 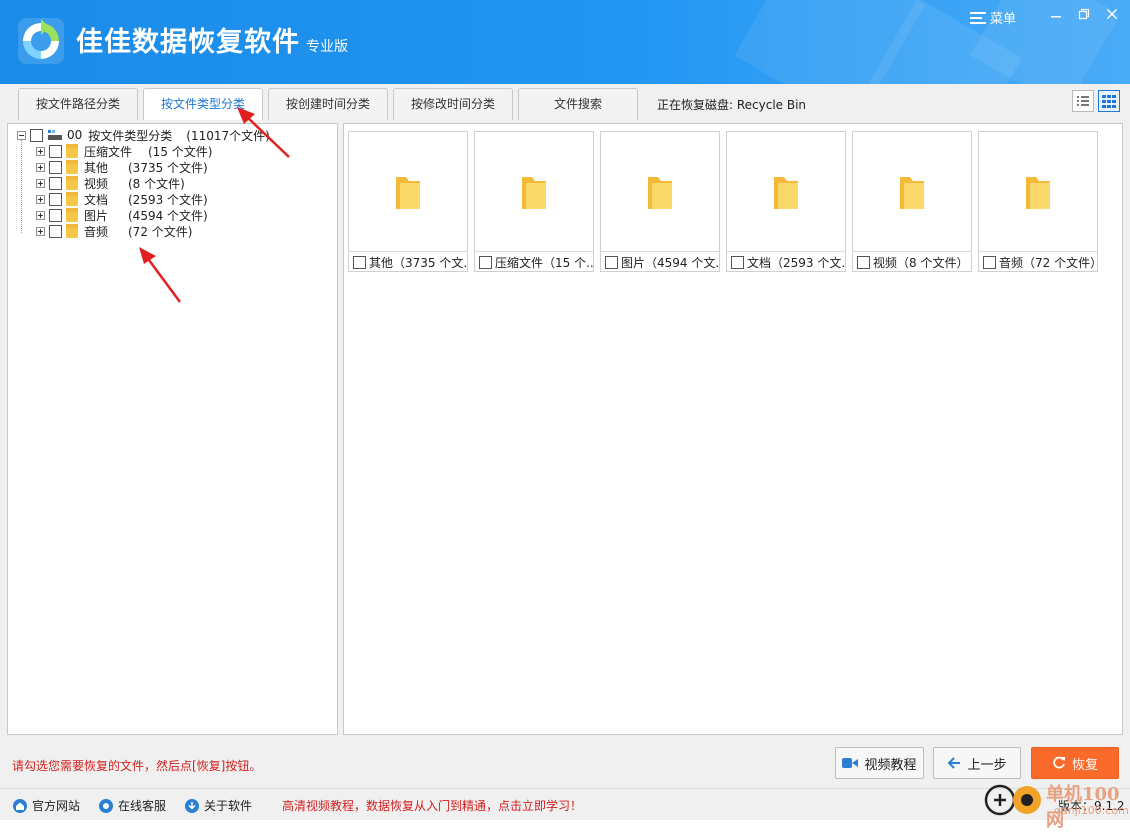 What do you see at coordinates (987, 765) in the screenshot?
I see `previous-step-label: 上一步` at bounding box center [987, 765].